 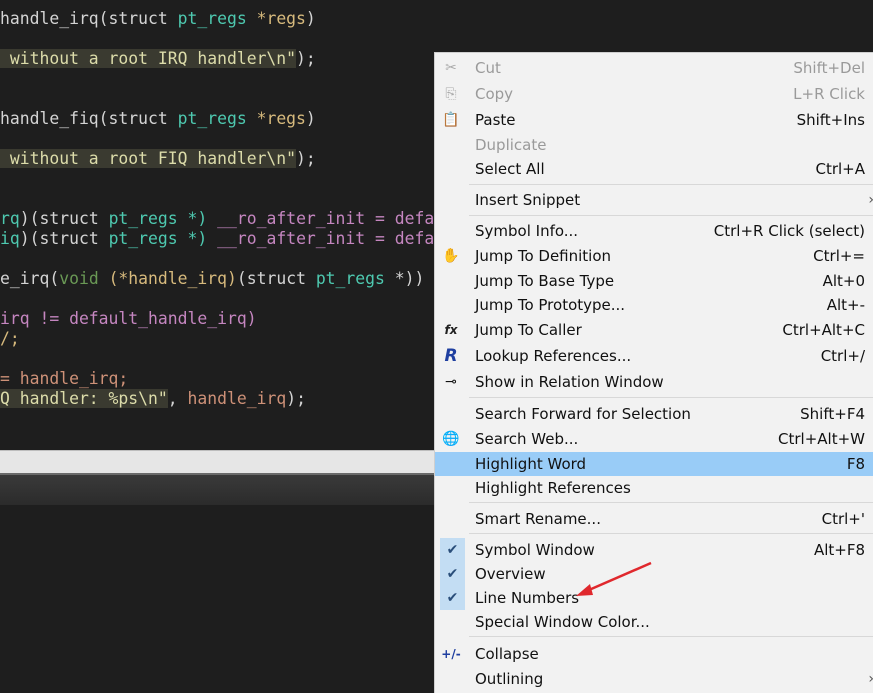 I want to click on code-line: handle_fiq(struct pt_regs *regs), so click(x=158, y=119).